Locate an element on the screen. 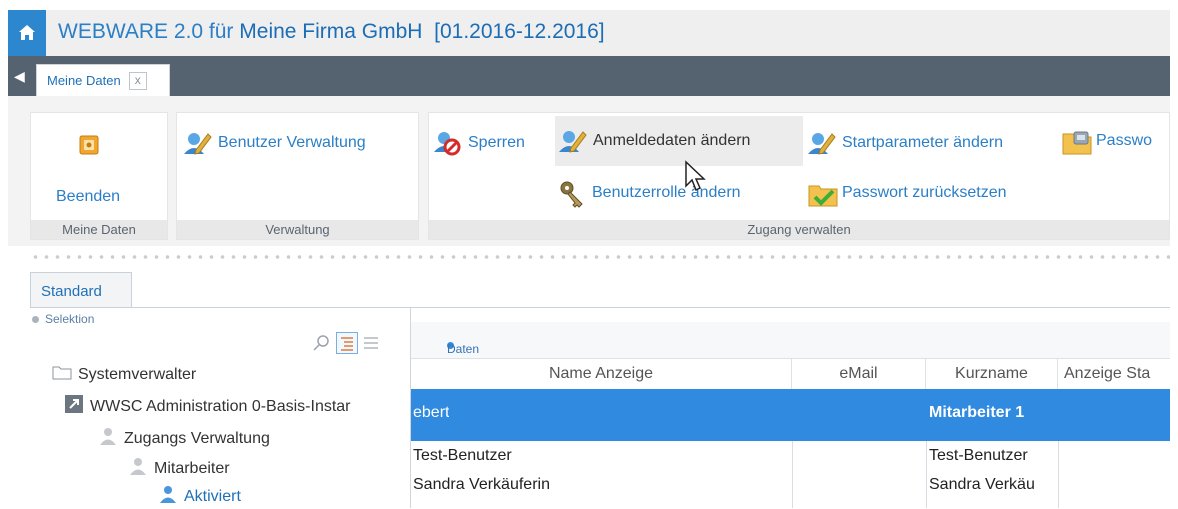 This screenshot has width=1178, height=509. ribbon-group-label: Meine Daten is located at coordinates (99, 229).